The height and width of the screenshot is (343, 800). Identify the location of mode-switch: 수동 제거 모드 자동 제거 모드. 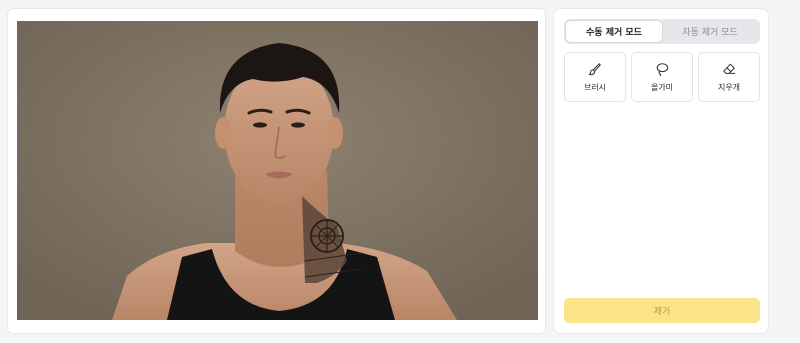
(662, 31).